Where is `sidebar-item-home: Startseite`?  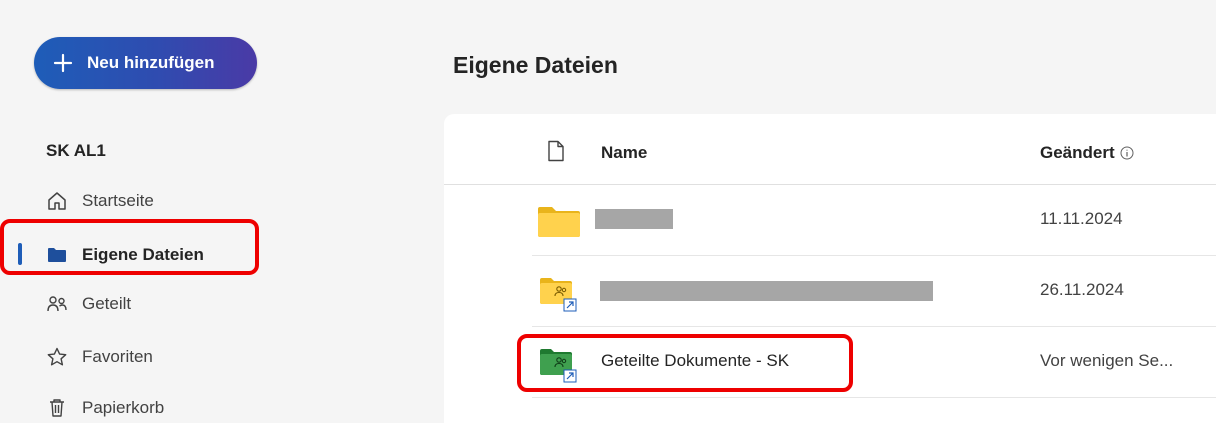 sidebar-item-home: Startseite is located at coordinates (100, 201).